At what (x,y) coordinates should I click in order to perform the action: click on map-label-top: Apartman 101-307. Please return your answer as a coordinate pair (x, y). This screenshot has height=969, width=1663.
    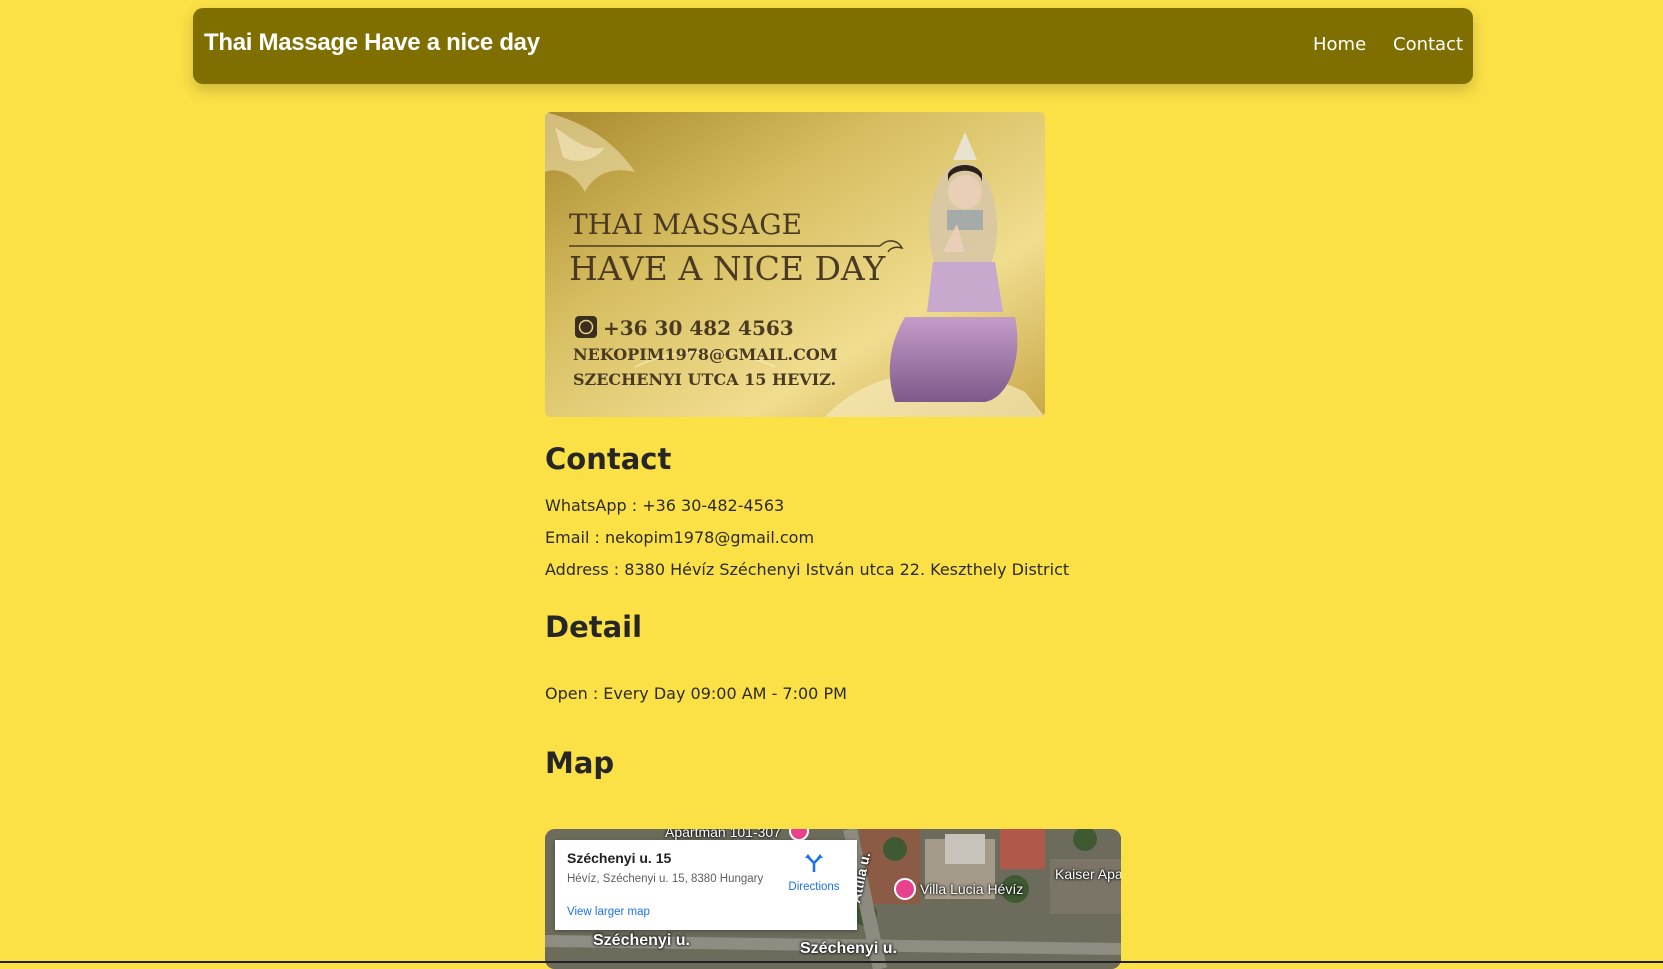
    Looking at the image, I should click on (723, 834).